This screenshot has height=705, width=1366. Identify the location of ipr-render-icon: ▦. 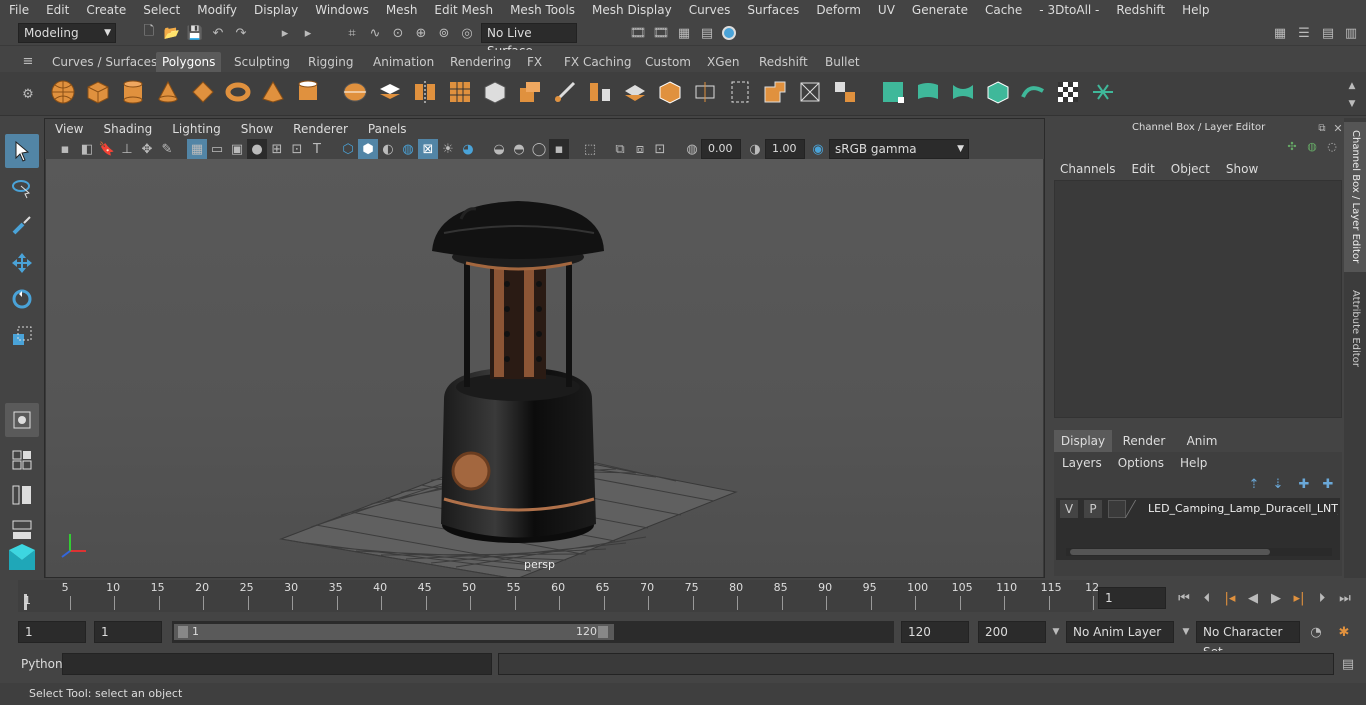
(684, 33).